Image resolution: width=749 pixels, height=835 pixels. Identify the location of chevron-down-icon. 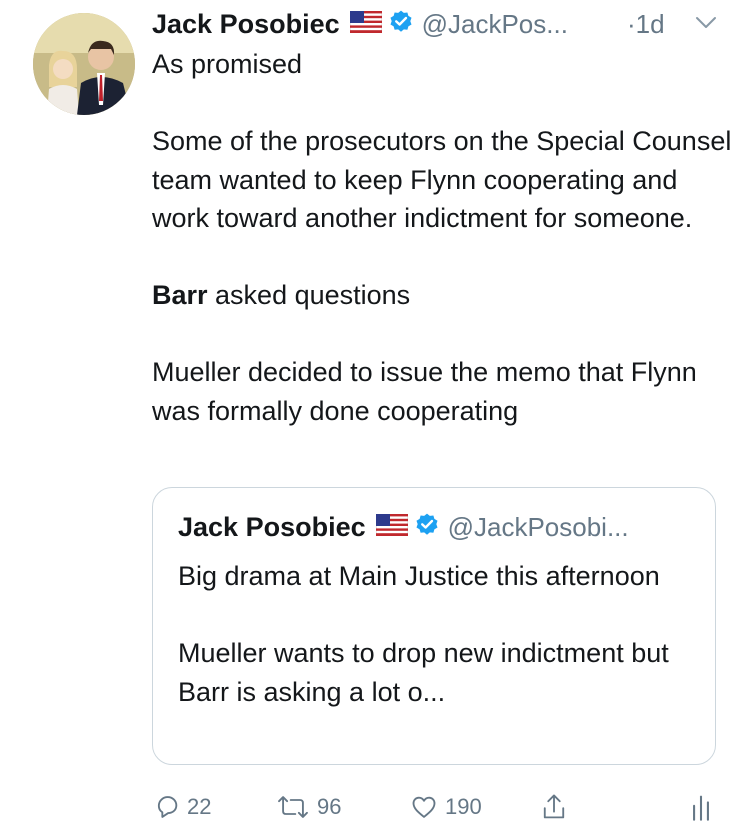
(706, 25).